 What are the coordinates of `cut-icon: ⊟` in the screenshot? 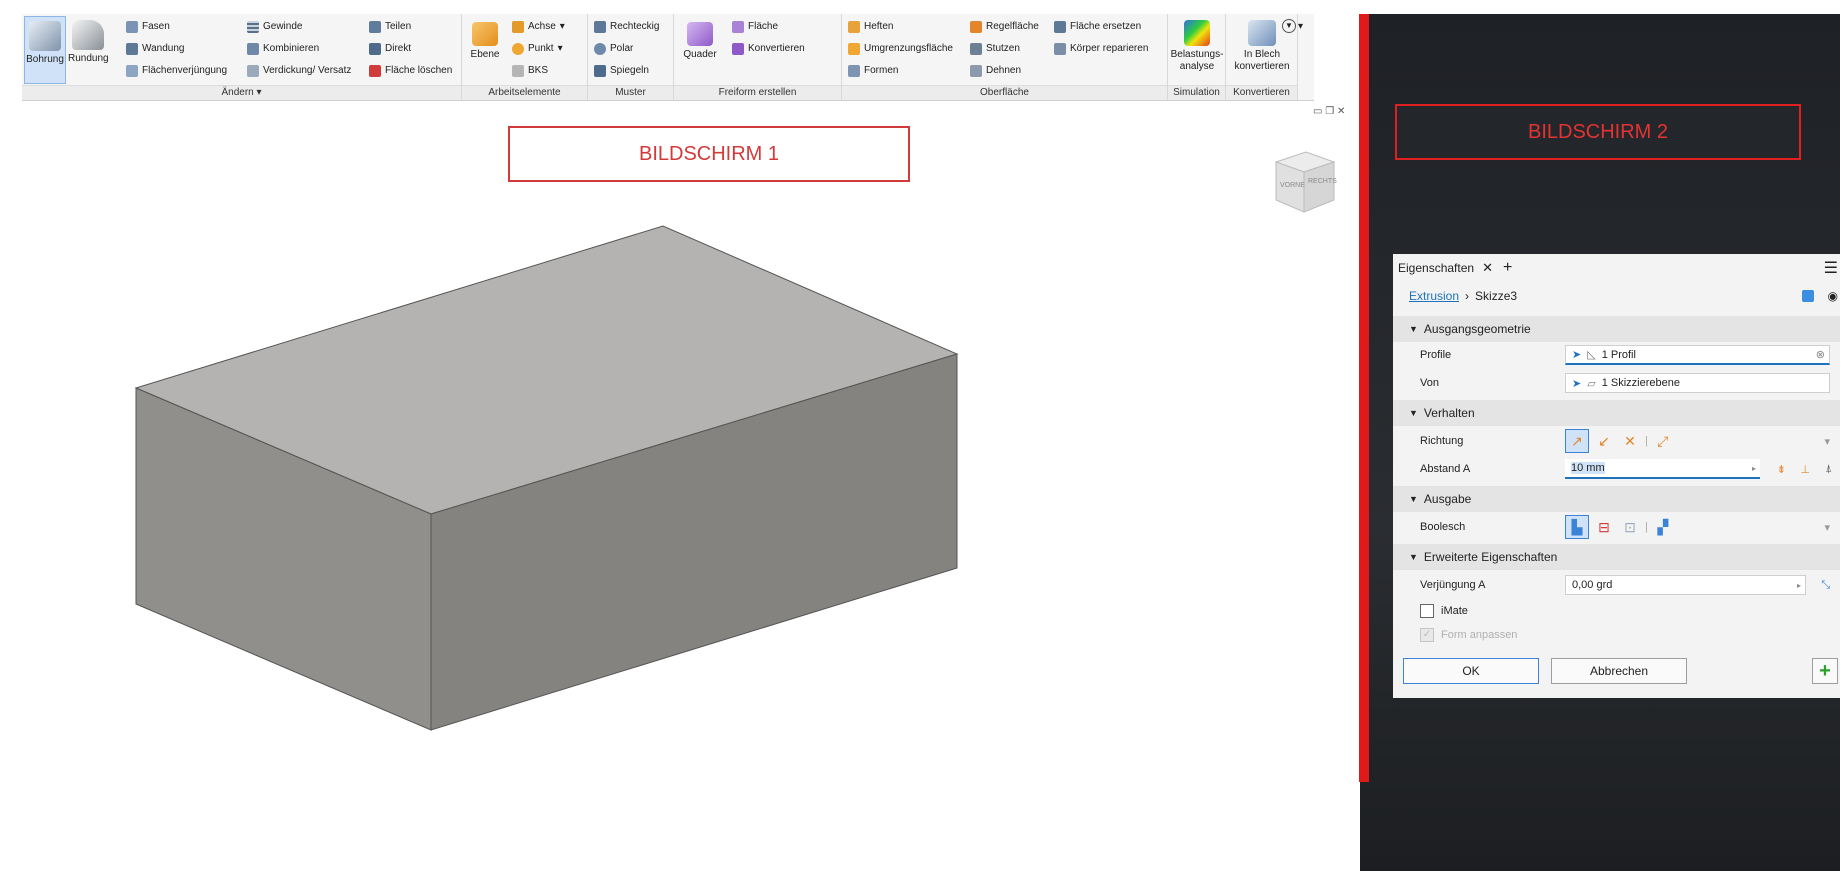 It's located at (1604, 527).